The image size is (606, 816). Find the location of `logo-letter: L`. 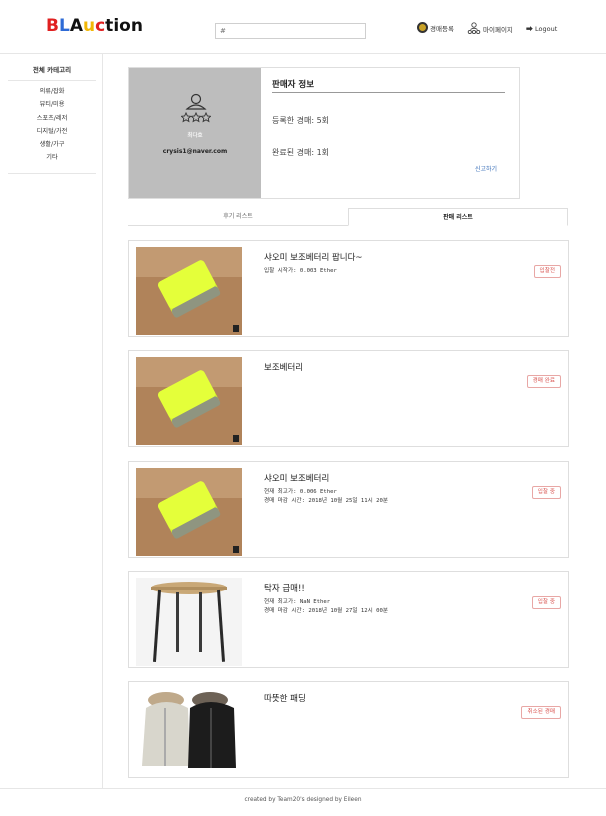

logo-letter: L is located at coordinates (64, 26).